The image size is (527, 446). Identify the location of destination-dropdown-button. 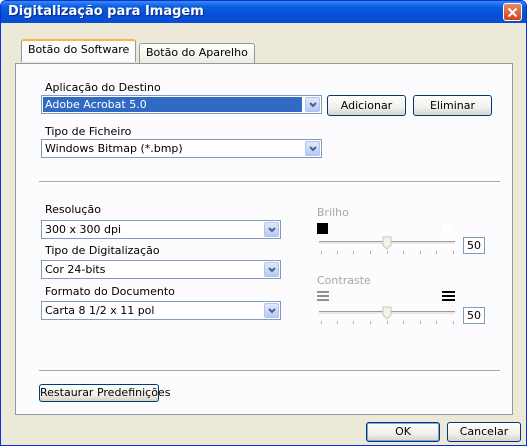
(312, 104).